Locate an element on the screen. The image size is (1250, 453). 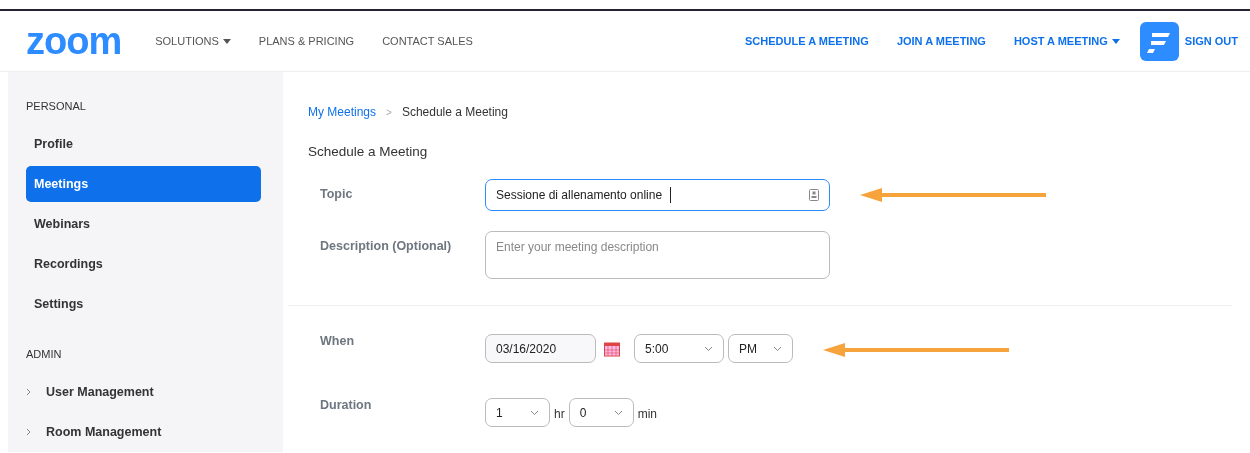
section-title: ADMIN is located at coordinates (44, 354).